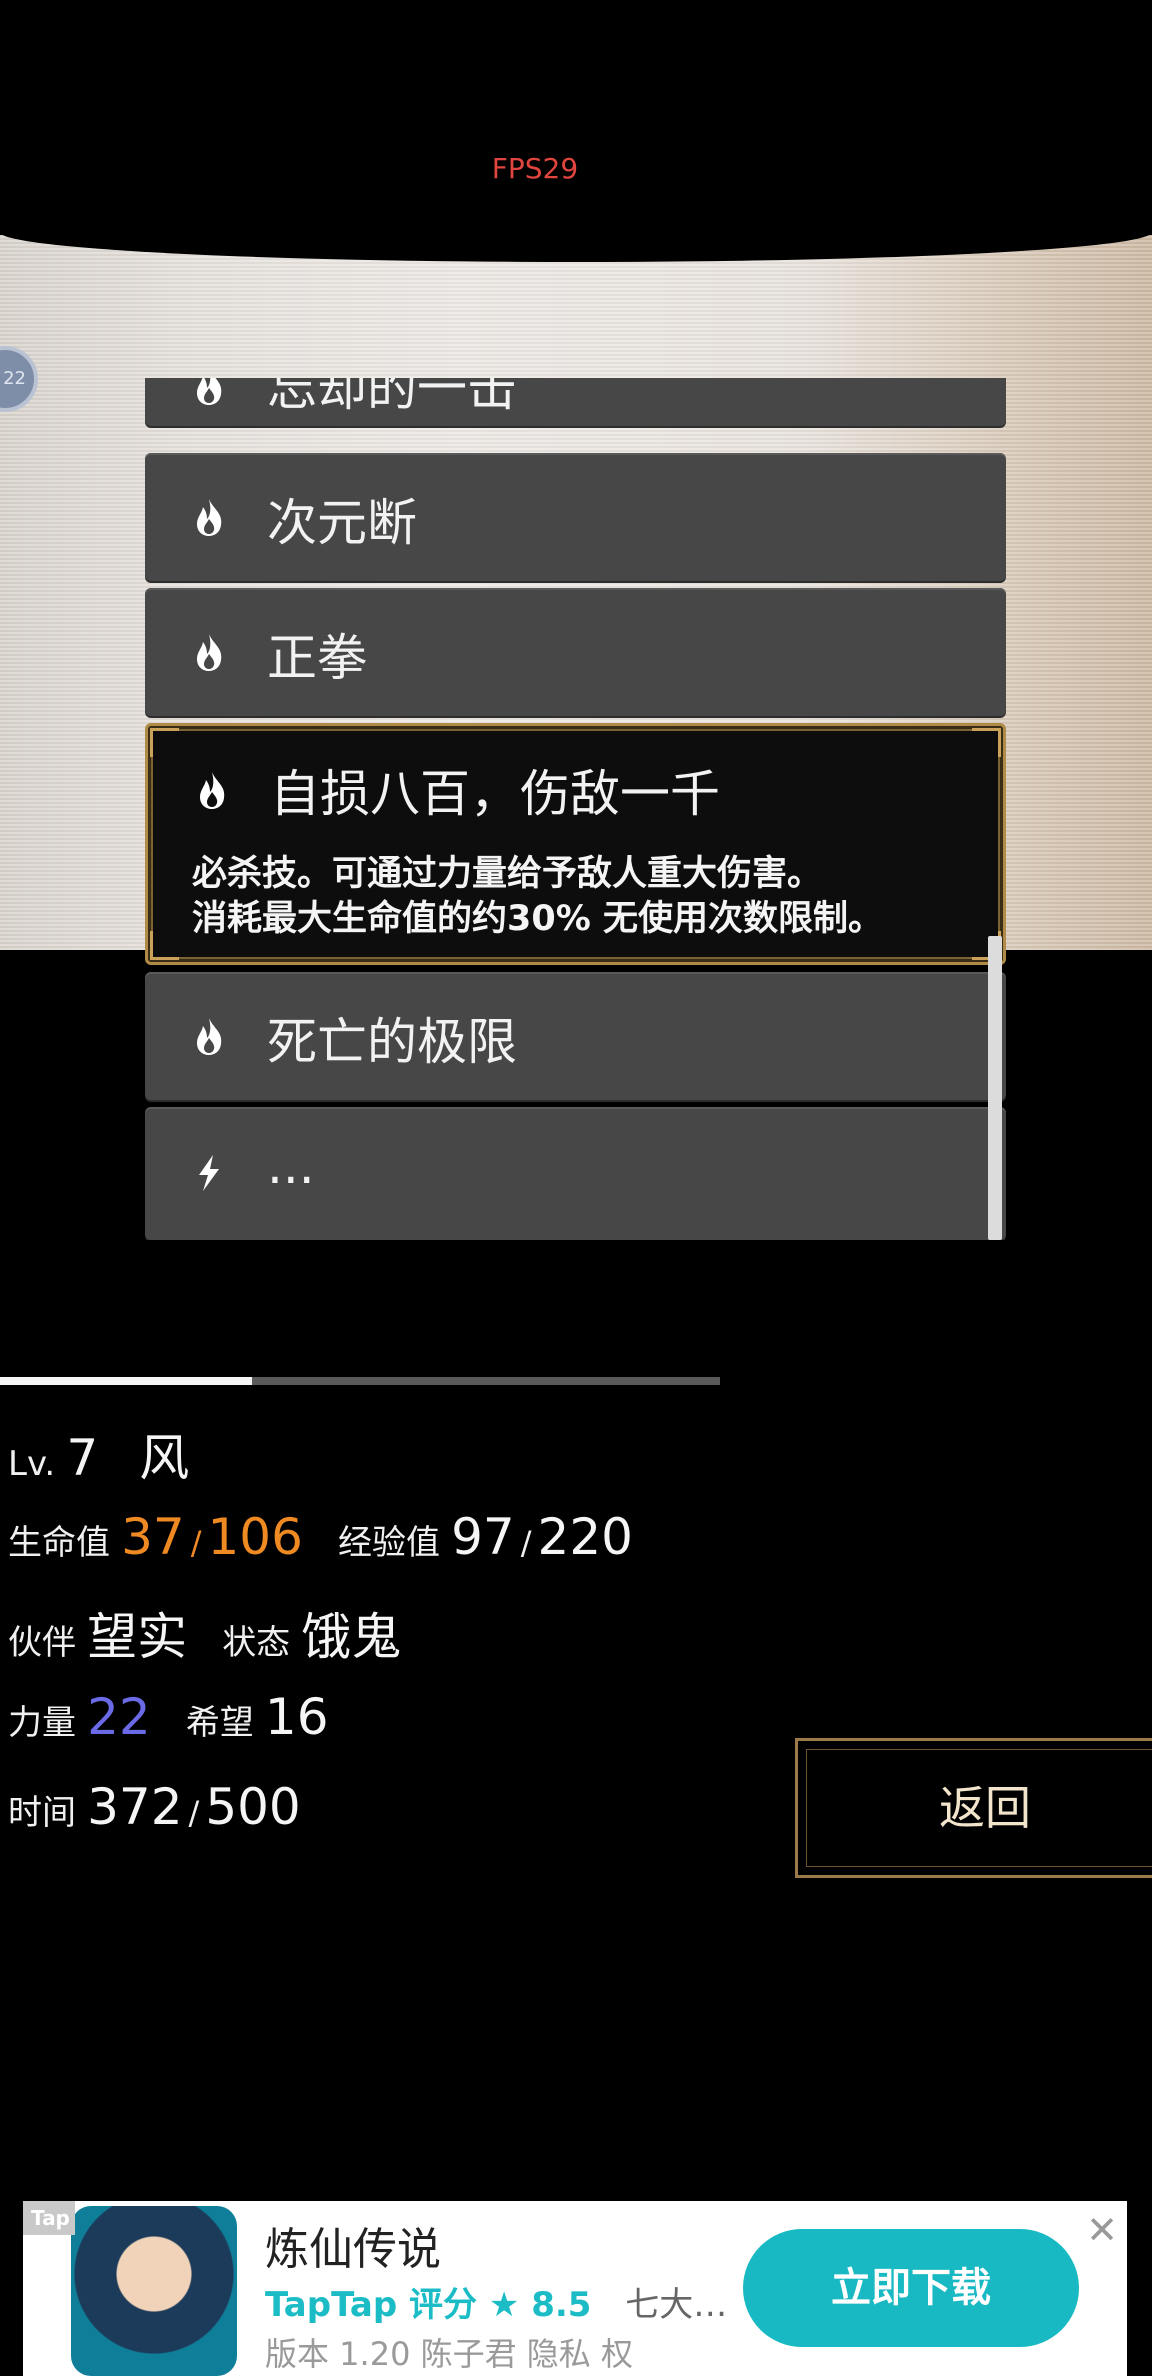 This screenshot has height=2376, width=1152. Describe the element at coordinates (575, 652) in the screenshot. I see `skill-item: 正拳` at that location.